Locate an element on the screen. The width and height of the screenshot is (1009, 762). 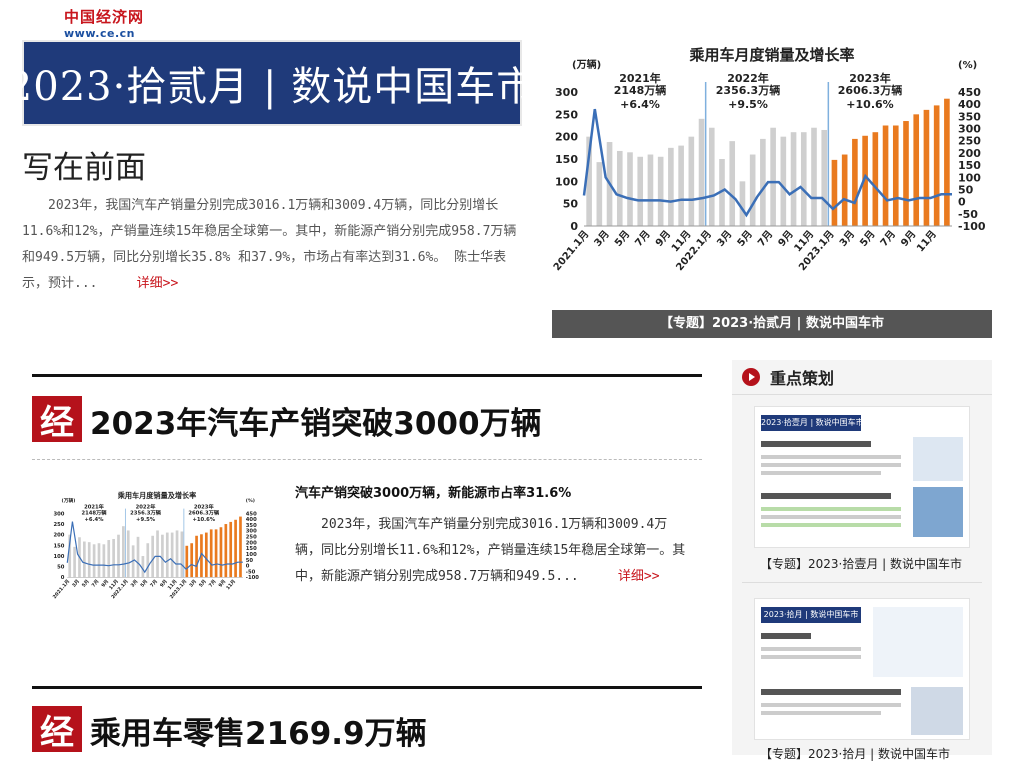
year-label: 2023年 is located at coordinates (870, 78).